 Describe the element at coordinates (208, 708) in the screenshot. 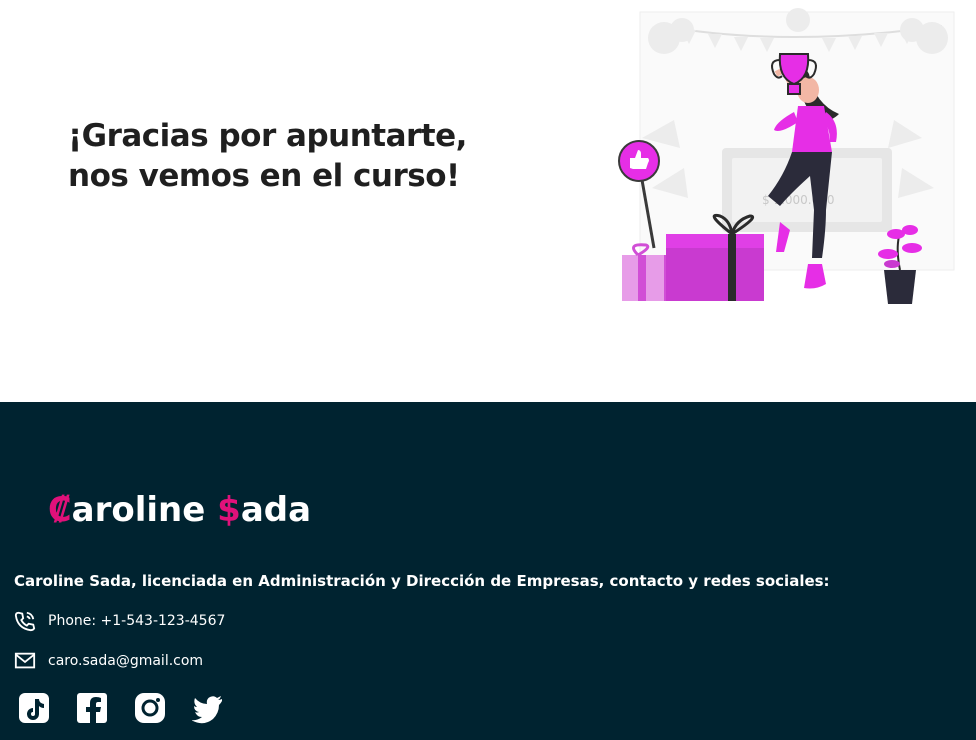

I see `twitter-icon` at that location.